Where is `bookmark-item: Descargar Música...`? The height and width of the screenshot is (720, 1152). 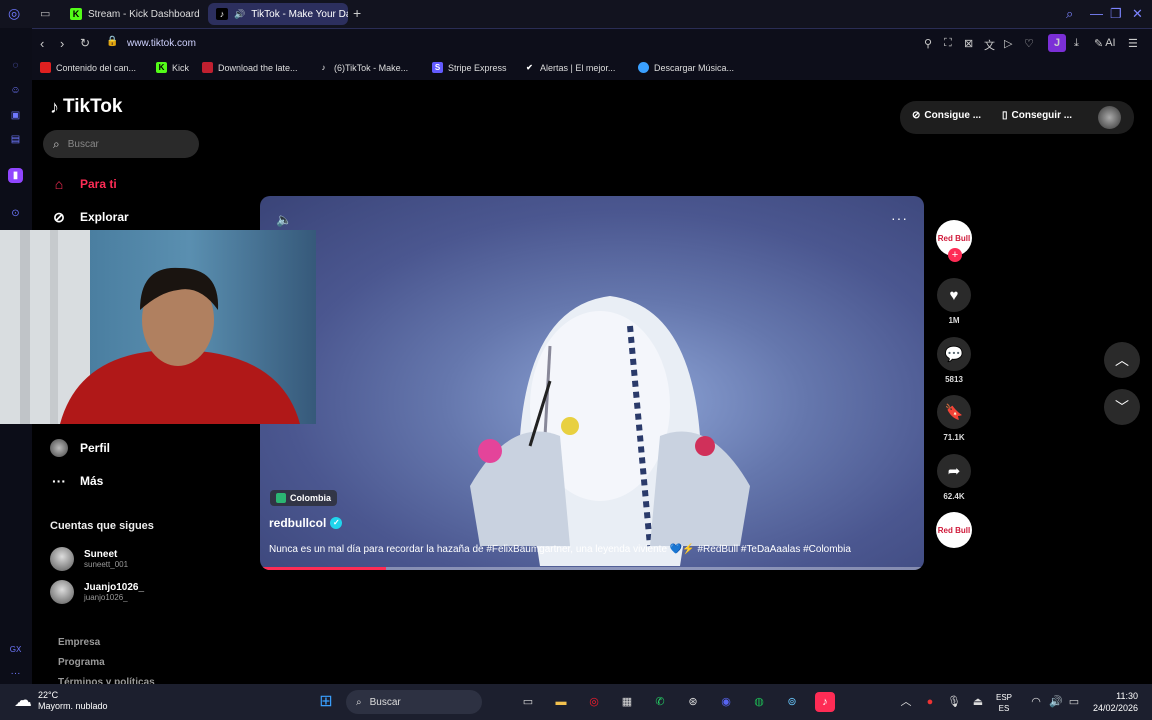 bookmark-item: Descargar Música... is located at coordinates (686, 67).